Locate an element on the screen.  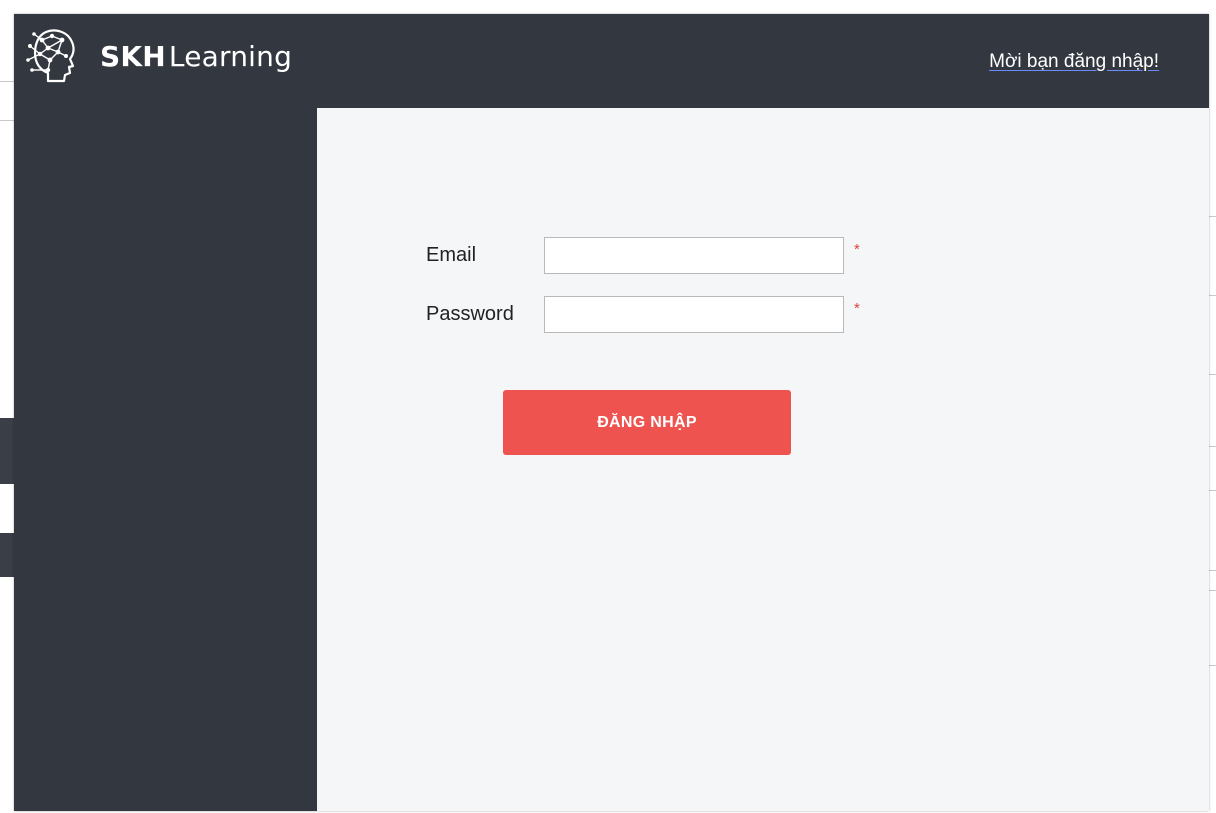
email-row: Email * is located at coordinates (643, 255).